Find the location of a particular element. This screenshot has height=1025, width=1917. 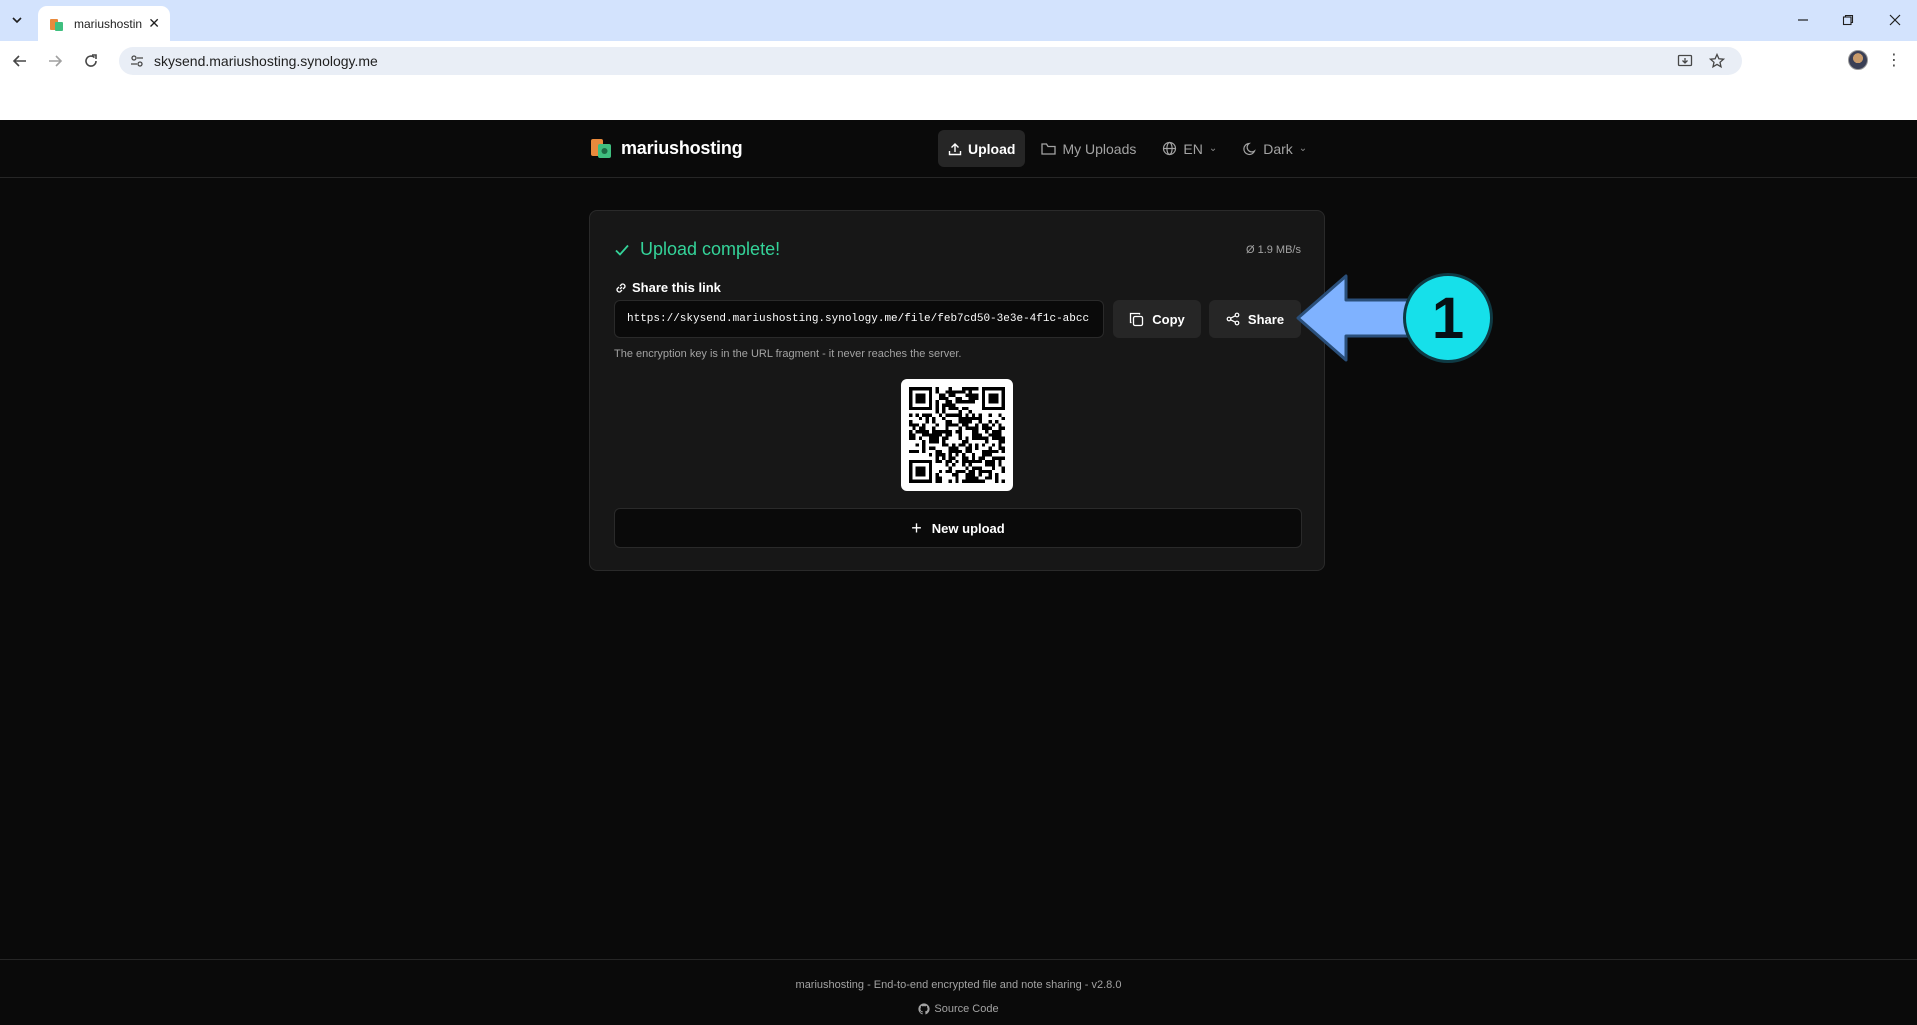

new-upload-button: + New upload is located at coordinates (958, 528).